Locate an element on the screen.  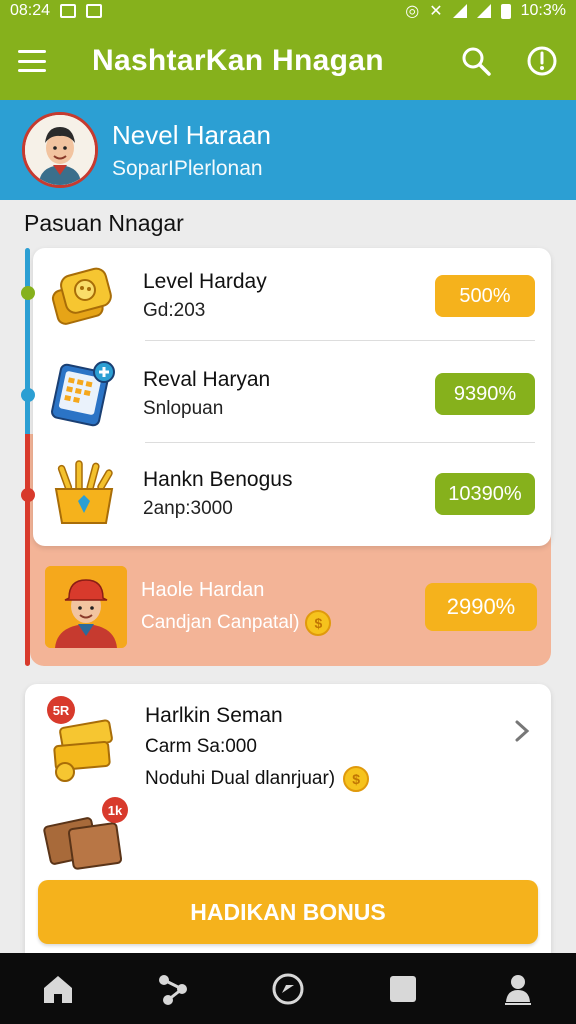
chevron-right-icon is located at coordinates (522, 731).